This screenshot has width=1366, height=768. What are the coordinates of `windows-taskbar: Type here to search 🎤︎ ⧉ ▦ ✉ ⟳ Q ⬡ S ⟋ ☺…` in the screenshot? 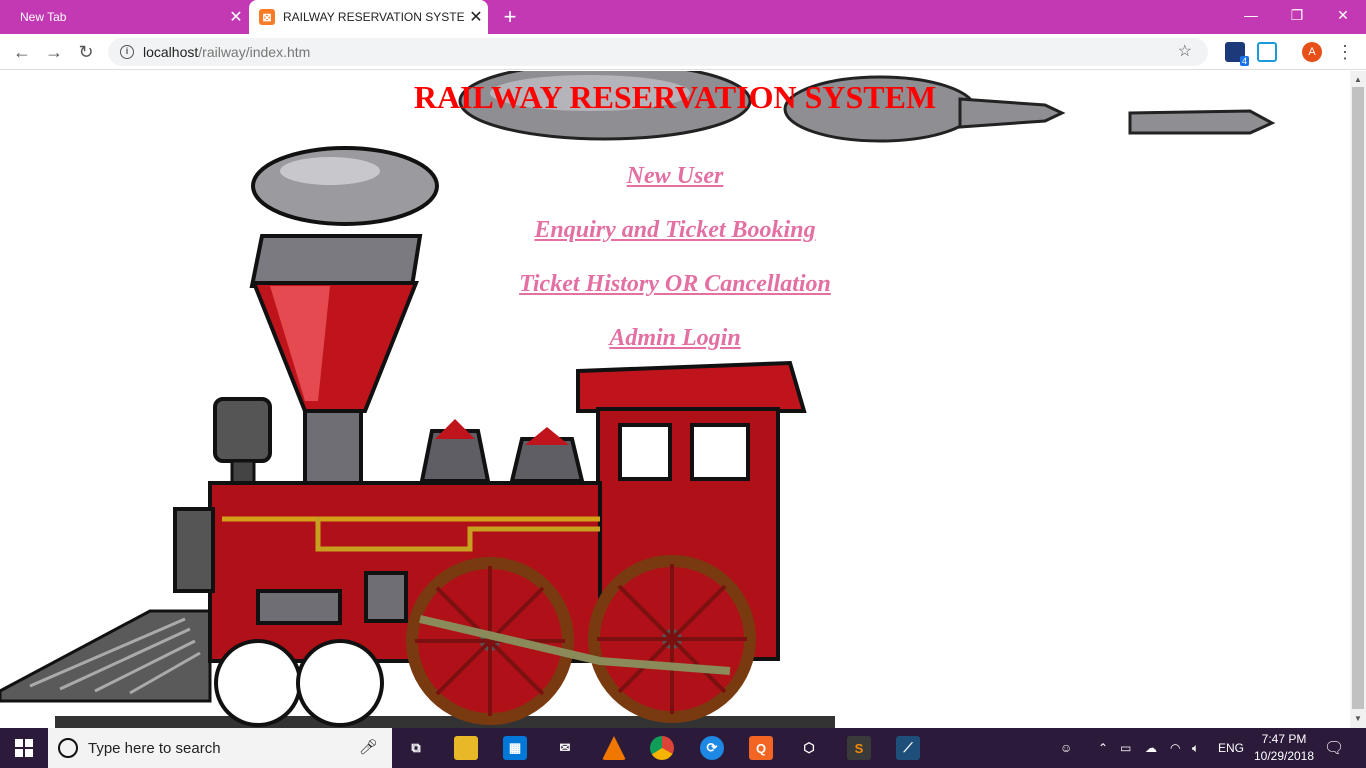 It's located at (683, 748).